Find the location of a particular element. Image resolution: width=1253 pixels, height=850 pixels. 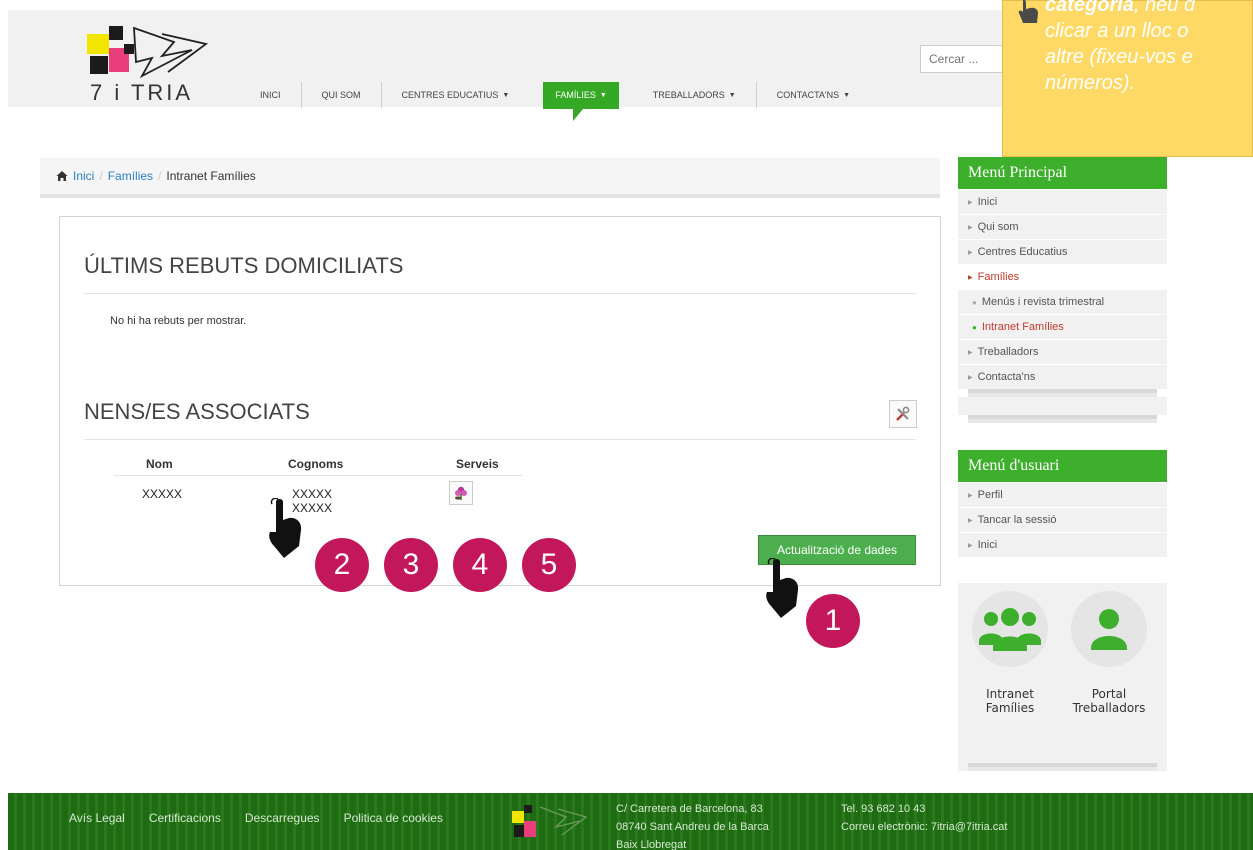

sidebar-item-inici-user: ▶ Inici is located at coordinates (1062, 544).